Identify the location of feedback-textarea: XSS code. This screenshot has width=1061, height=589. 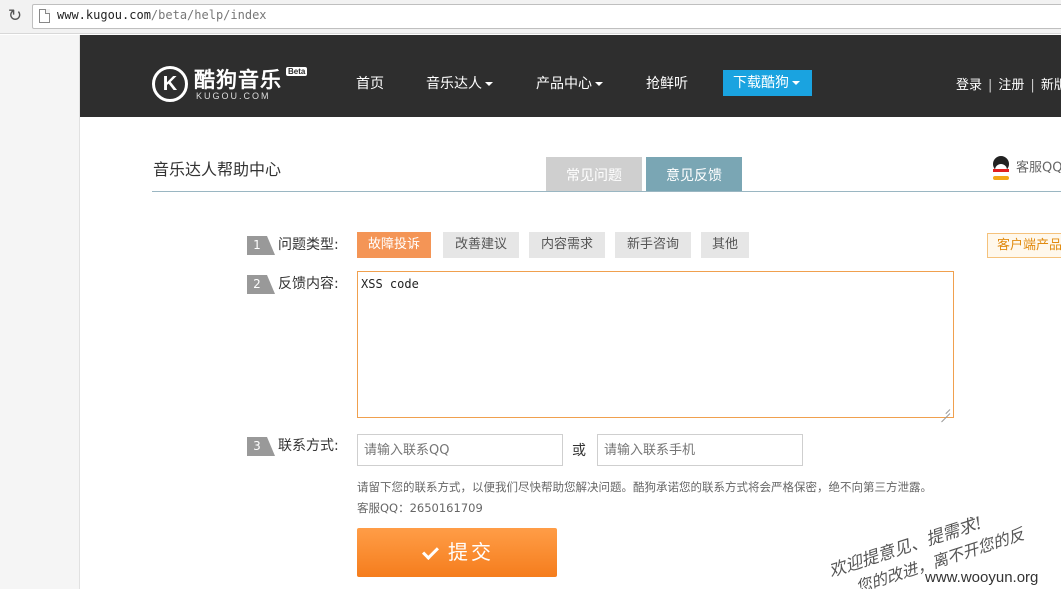
(655, 344).